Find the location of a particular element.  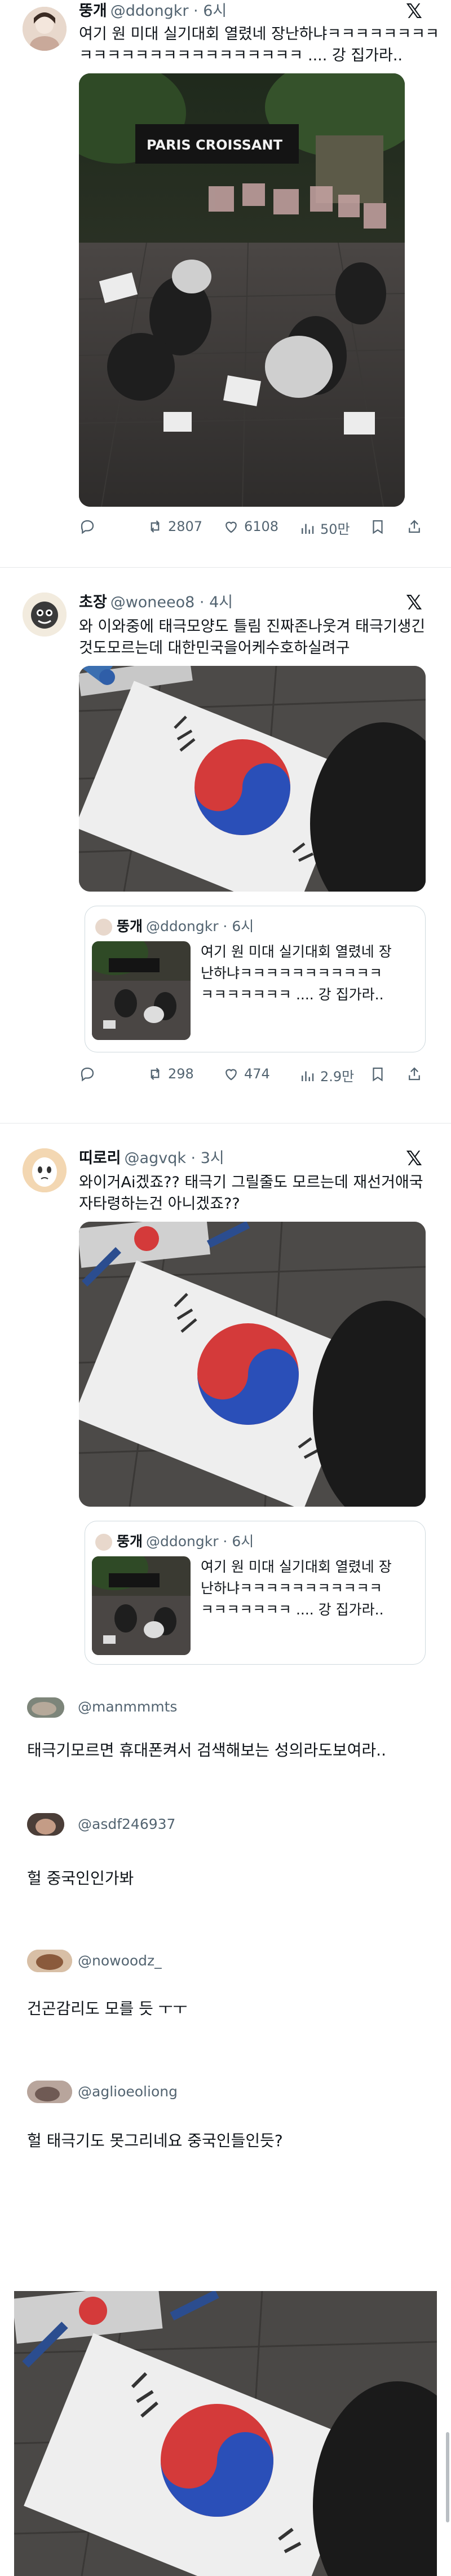

author-handle-time: @woneeo8 · 4시 is located at coordinates (171, 602).